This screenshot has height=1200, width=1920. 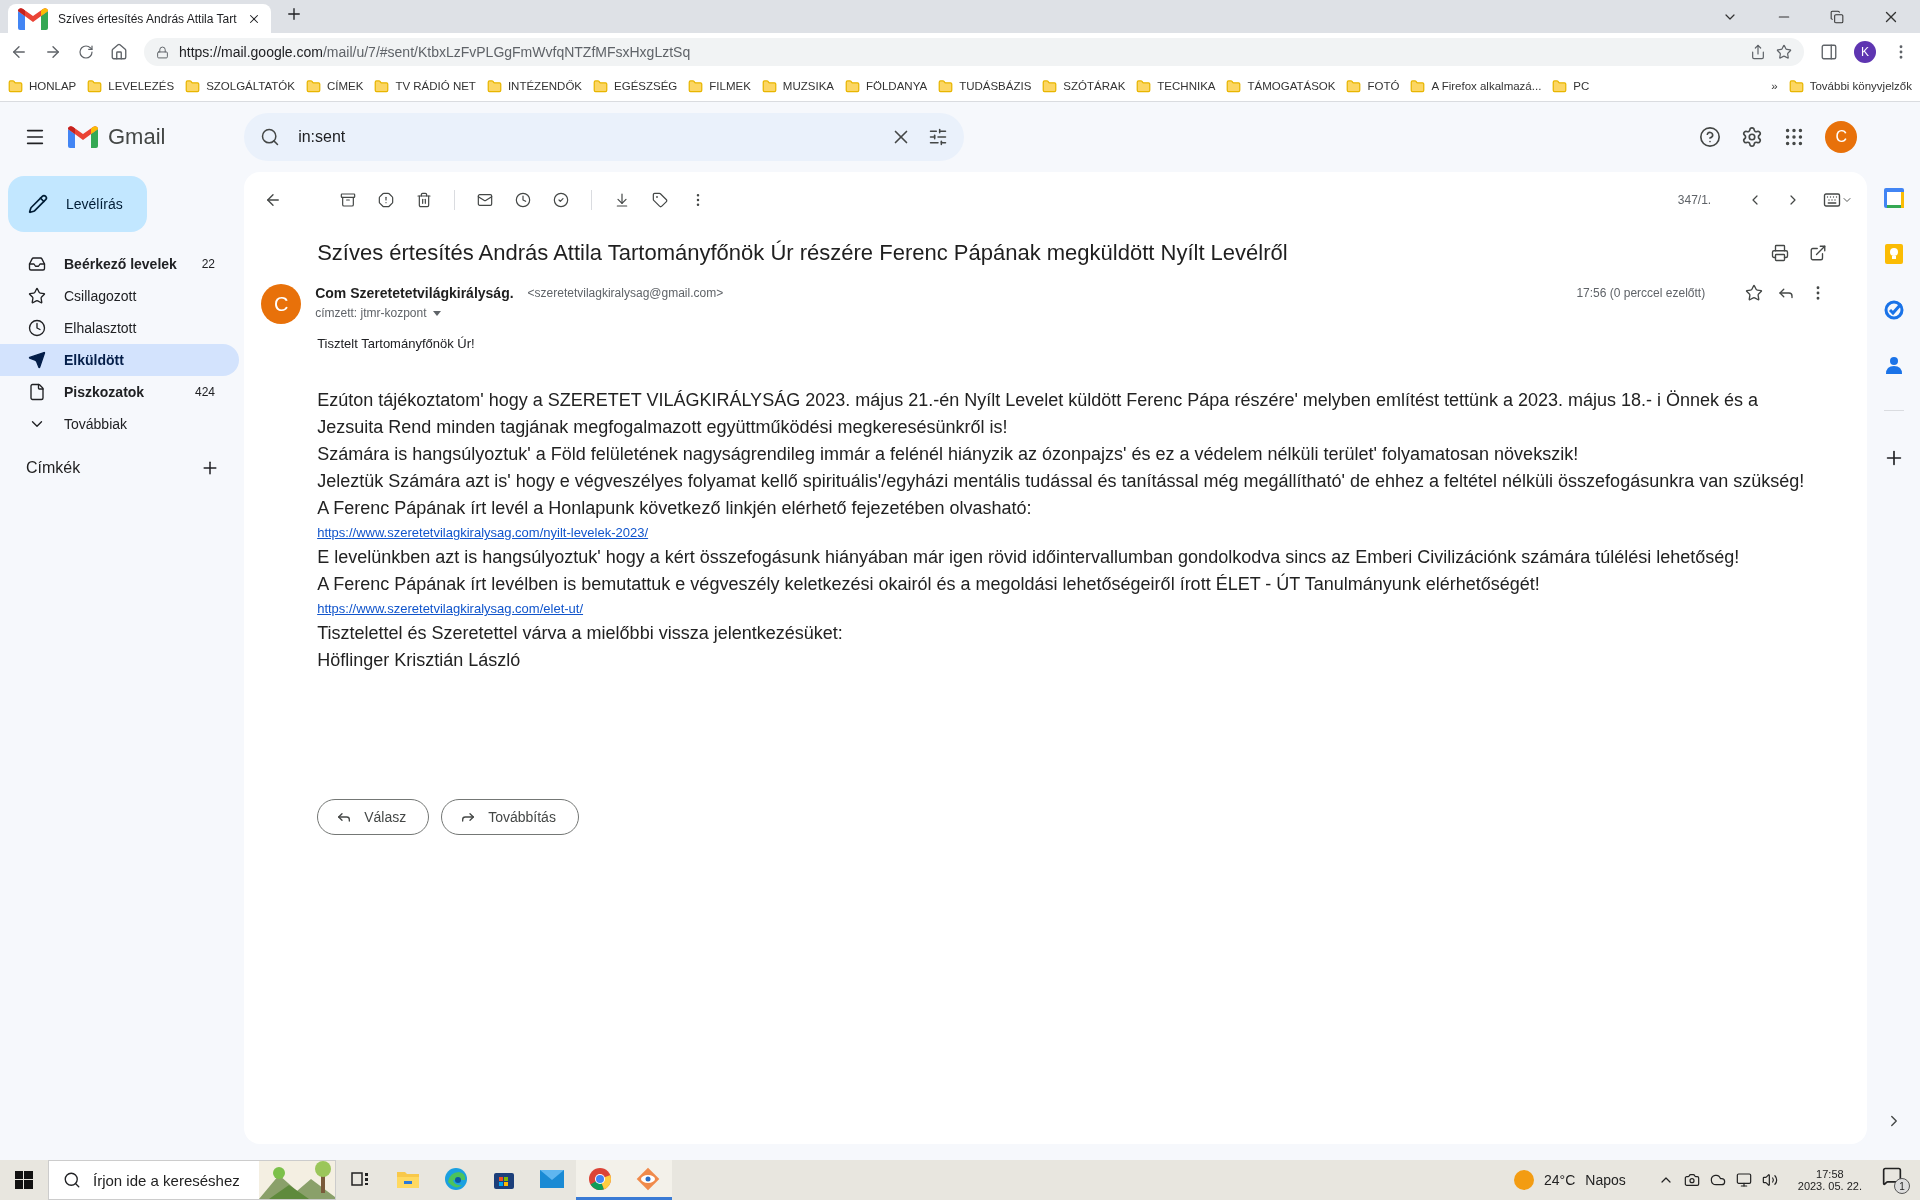 I want to click on delete-icon, so click(x=424, y=200).